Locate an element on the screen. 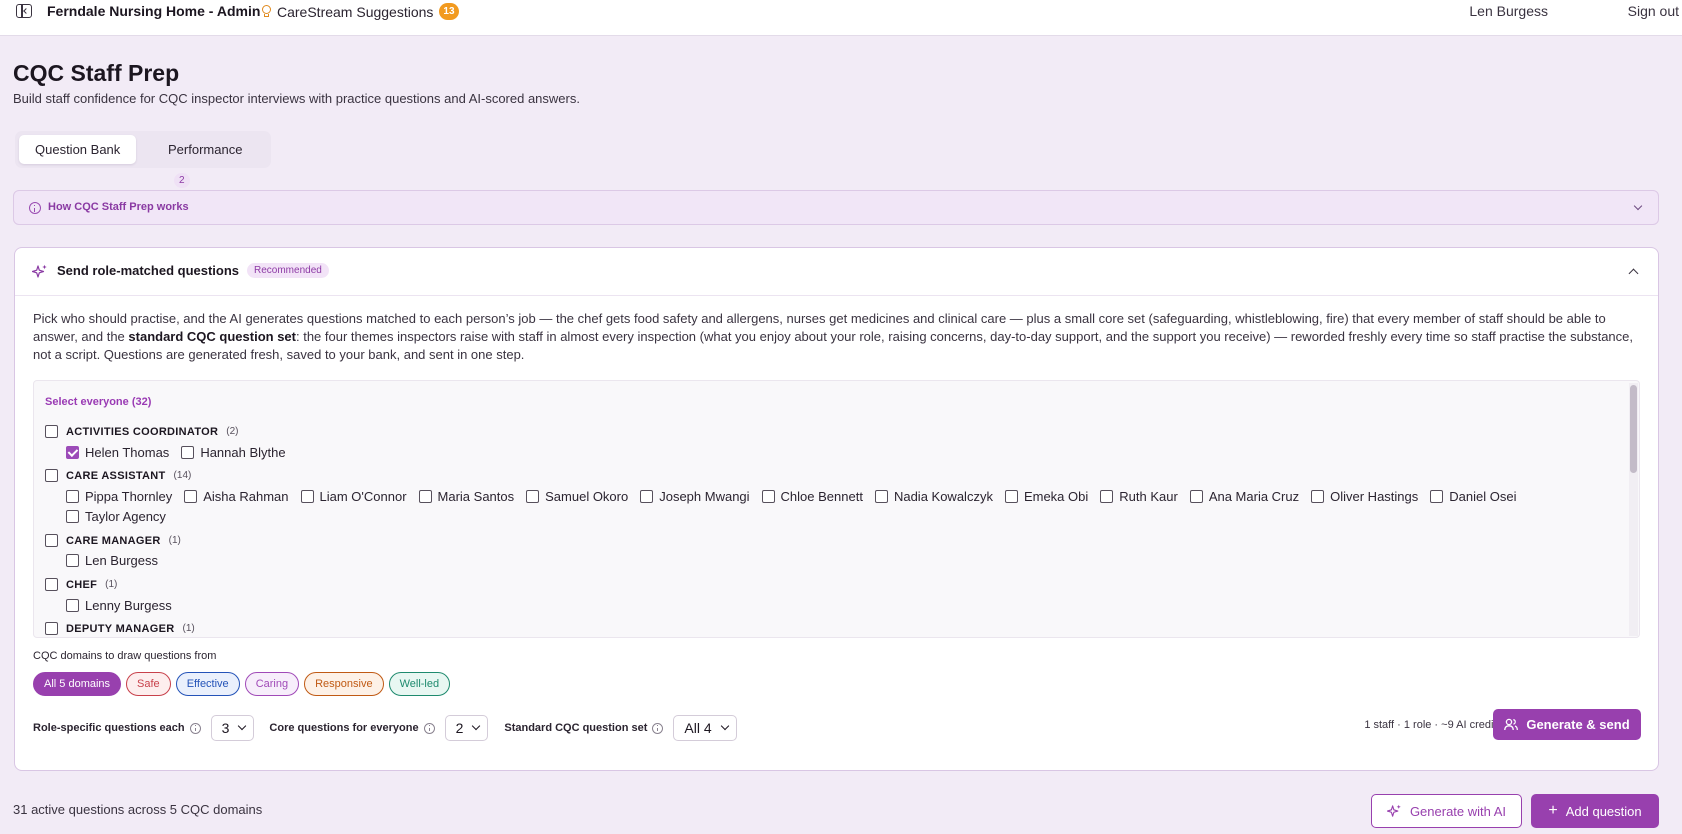  role-group: ACTIVITIES COORDINATOR (2) is located at coordinates (142, 431).